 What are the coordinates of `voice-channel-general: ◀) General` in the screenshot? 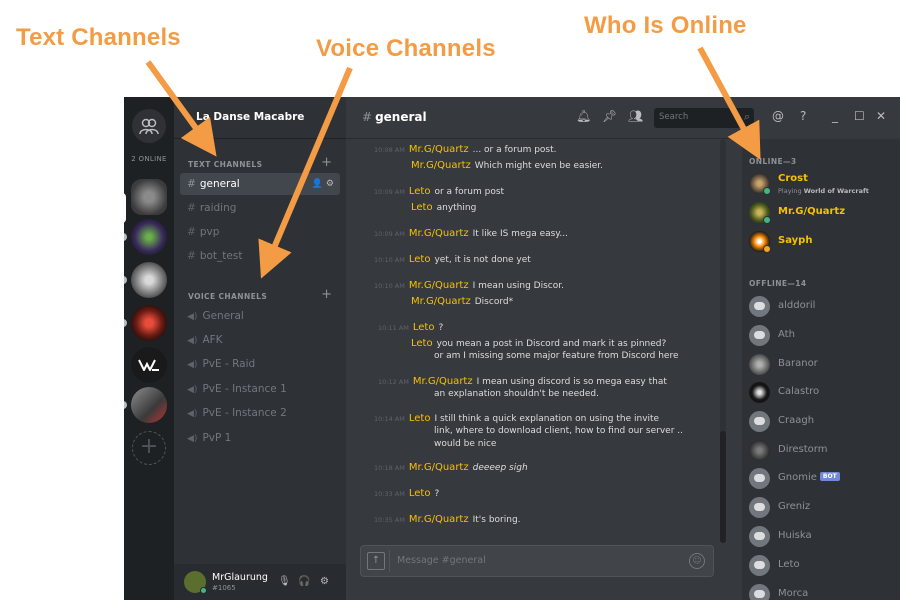 It's located at (260, 316).